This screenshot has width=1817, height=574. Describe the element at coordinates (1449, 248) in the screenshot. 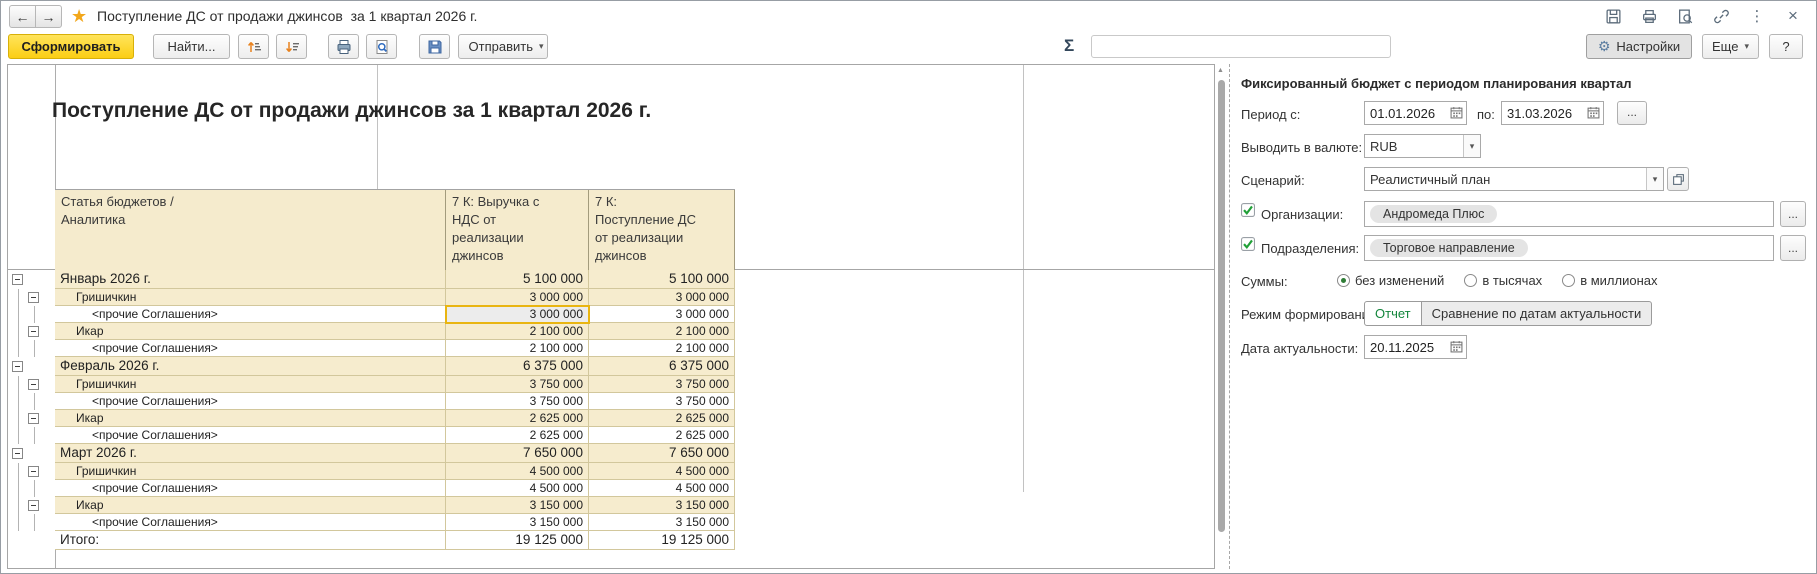

I see `department-chip: Торговое направление` at that location.